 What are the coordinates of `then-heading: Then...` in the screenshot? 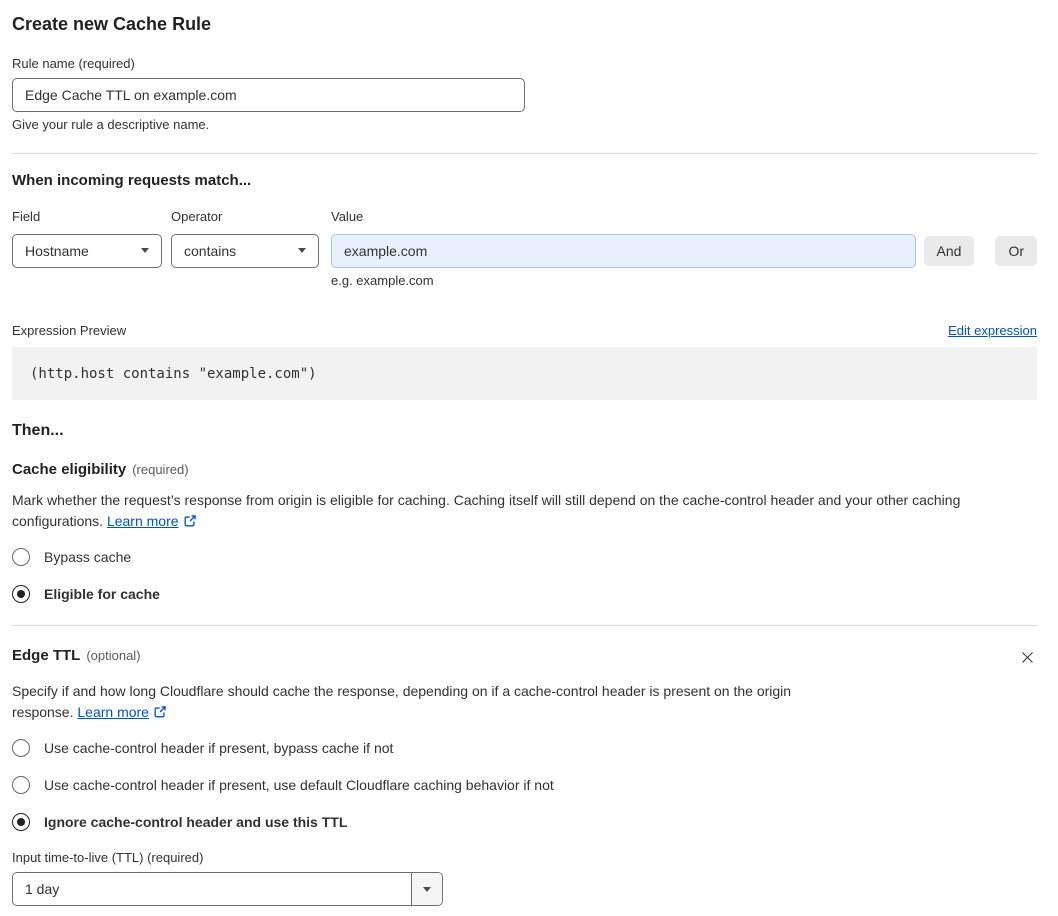 It's located at (38, 430).